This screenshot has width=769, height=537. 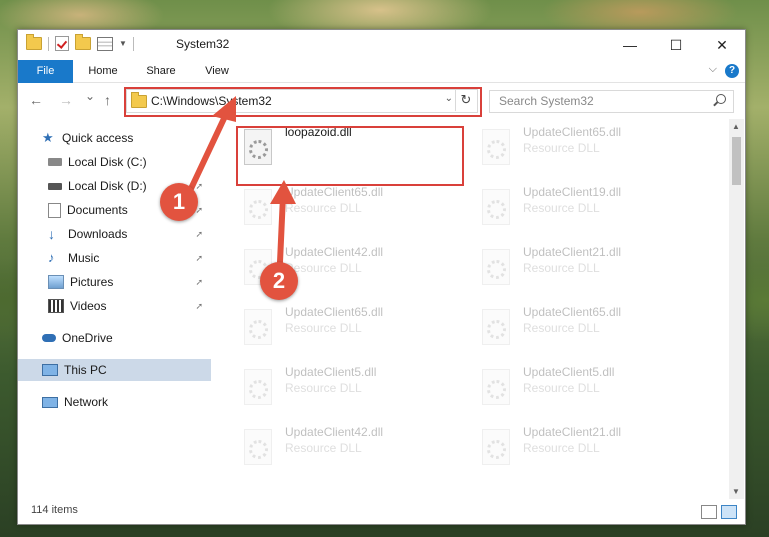 What do you see at coordinates (240, 180) in the screenshot?
I see `annotation-arrows` at bounding box center [240, 180].